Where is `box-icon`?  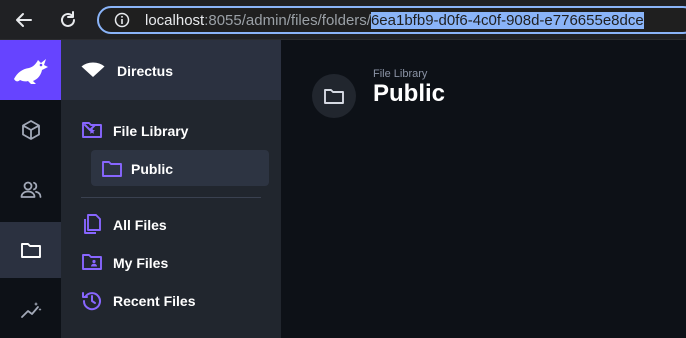
box-icon is located at coordinates (31, 130).